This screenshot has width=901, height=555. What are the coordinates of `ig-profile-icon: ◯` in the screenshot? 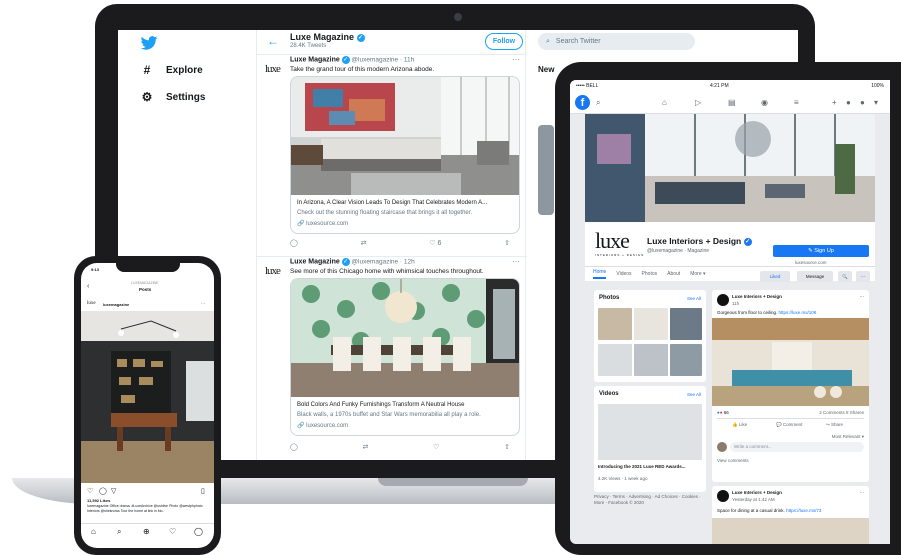 It's located at (198, 531).